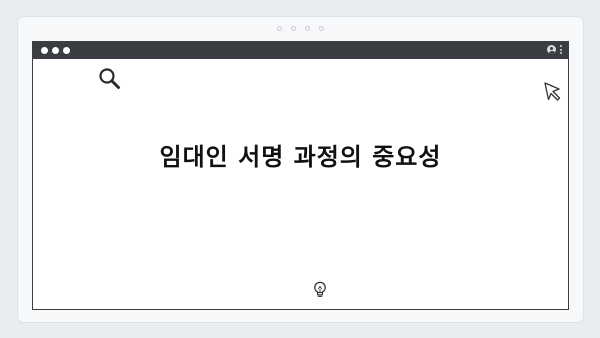 This screenshot has width=600, height=338. What do you see at coordinates (66, 50) in the screenshot?
I see `maximize-window-button` at bounding box center [66, 50].